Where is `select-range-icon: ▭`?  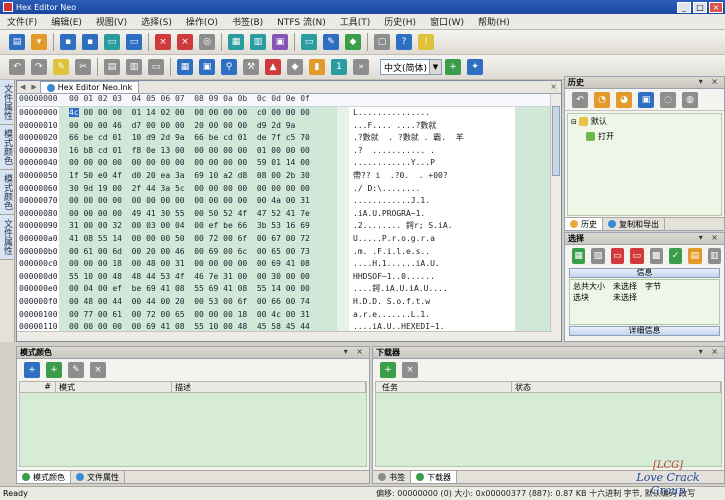
select-range-icon: ▭ is located at coordinates (617, 256).